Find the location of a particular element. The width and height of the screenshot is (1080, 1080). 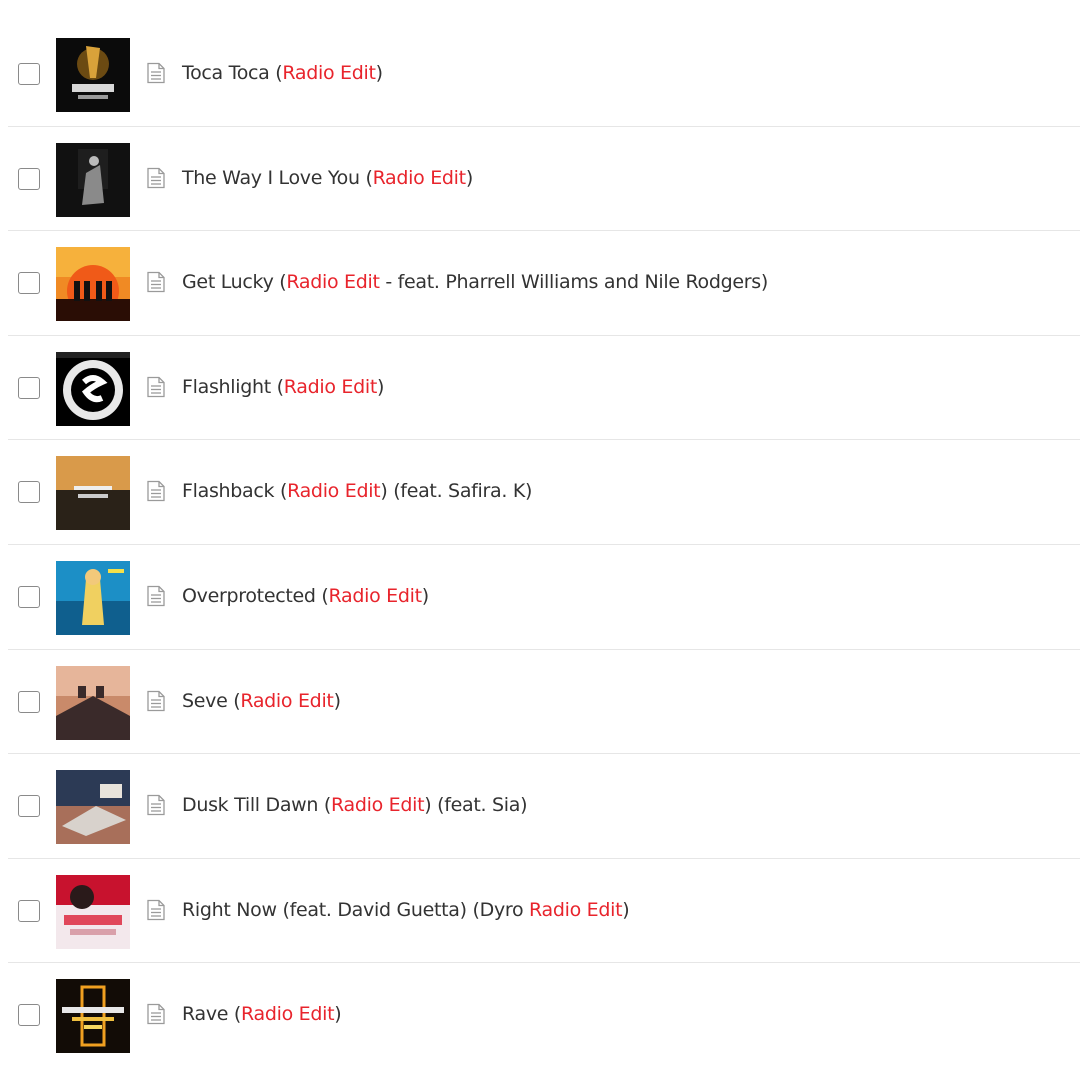

fly-project-toca-toca-cover is located at coordinates (93, 75).